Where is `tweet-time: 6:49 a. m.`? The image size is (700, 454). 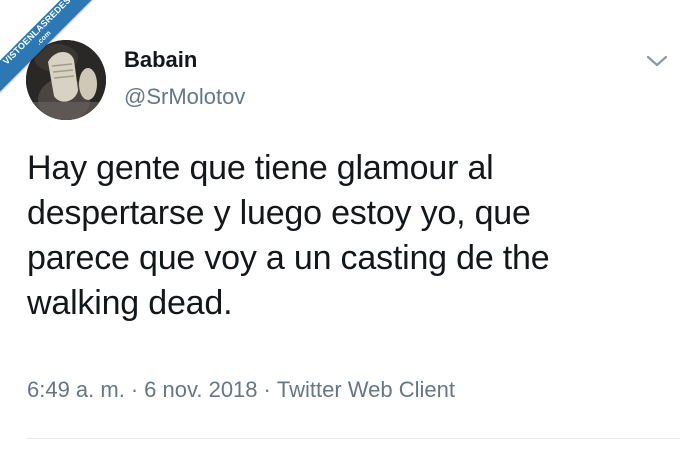
tweet-time: 6:49 a. m. is located at coordinates (76, 389).